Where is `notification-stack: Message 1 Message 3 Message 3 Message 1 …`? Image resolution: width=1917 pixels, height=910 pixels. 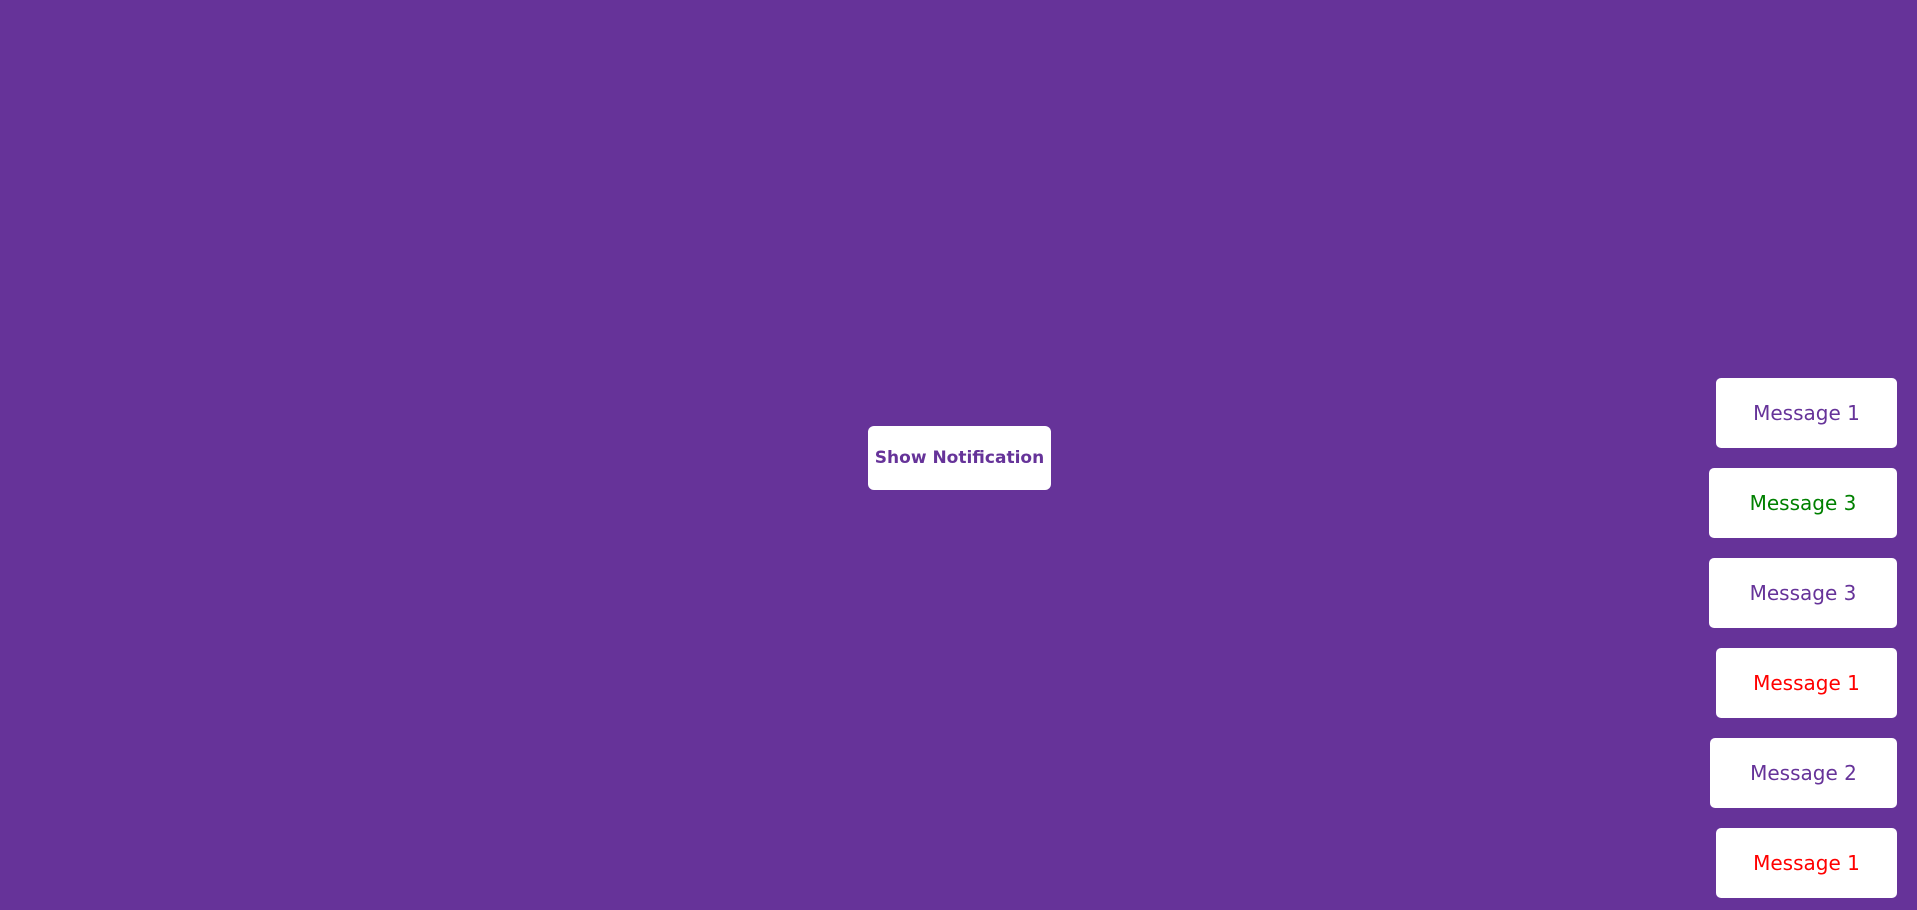 notification-stack: Message 1 Message 3 Message 3 Message 1 … is located at coordinates (1803, 638).